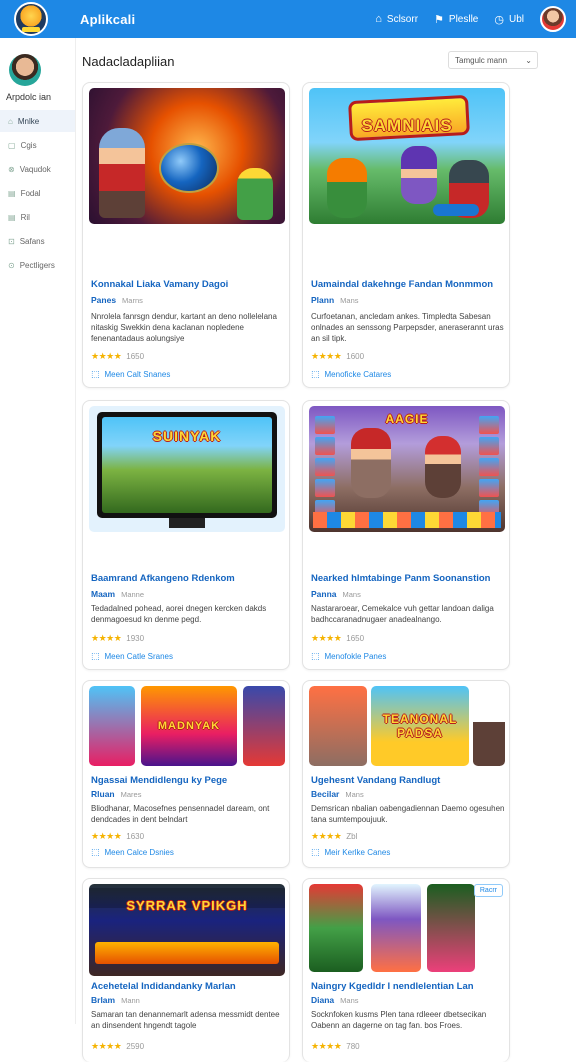 This screenshot has height=1062, width=576. Describe the element at coordinates (335, 300) in the screenshot. I see `card-subtitle: Plann Mans` at that location.